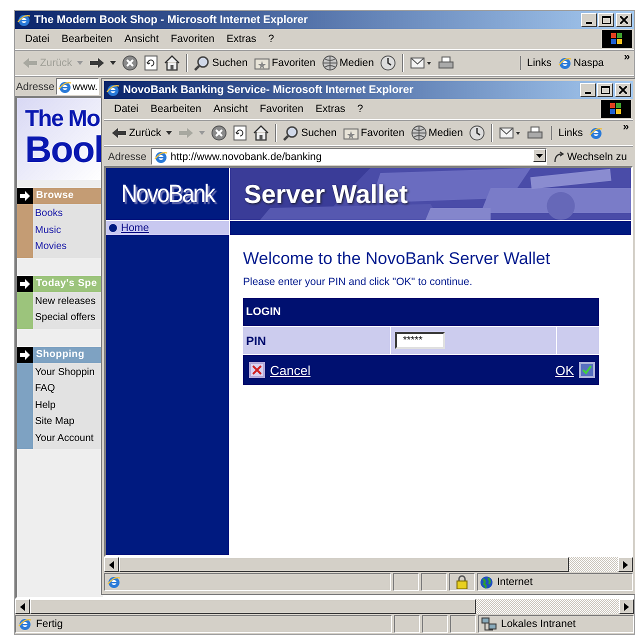 The image size is (635, 635). What do you see at coordinates (397, 259) in the screenshot?
I see `page-heading: Welcome to the NovoBank Server Wallet` at bounding box center [397, 259].